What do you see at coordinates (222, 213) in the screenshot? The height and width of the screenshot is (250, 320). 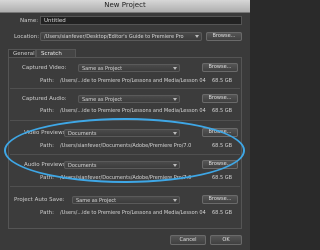 I see `project-auto-save-size: 68.5 GB` at bounding box center [222, 213].